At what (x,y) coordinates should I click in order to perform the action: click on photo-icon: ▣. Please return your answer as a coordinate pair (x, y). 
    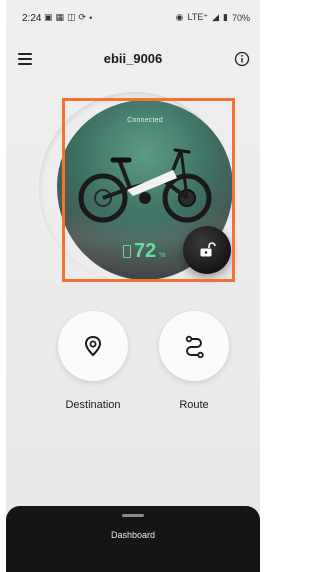
    Looking at the image, I should click on (48, 17).